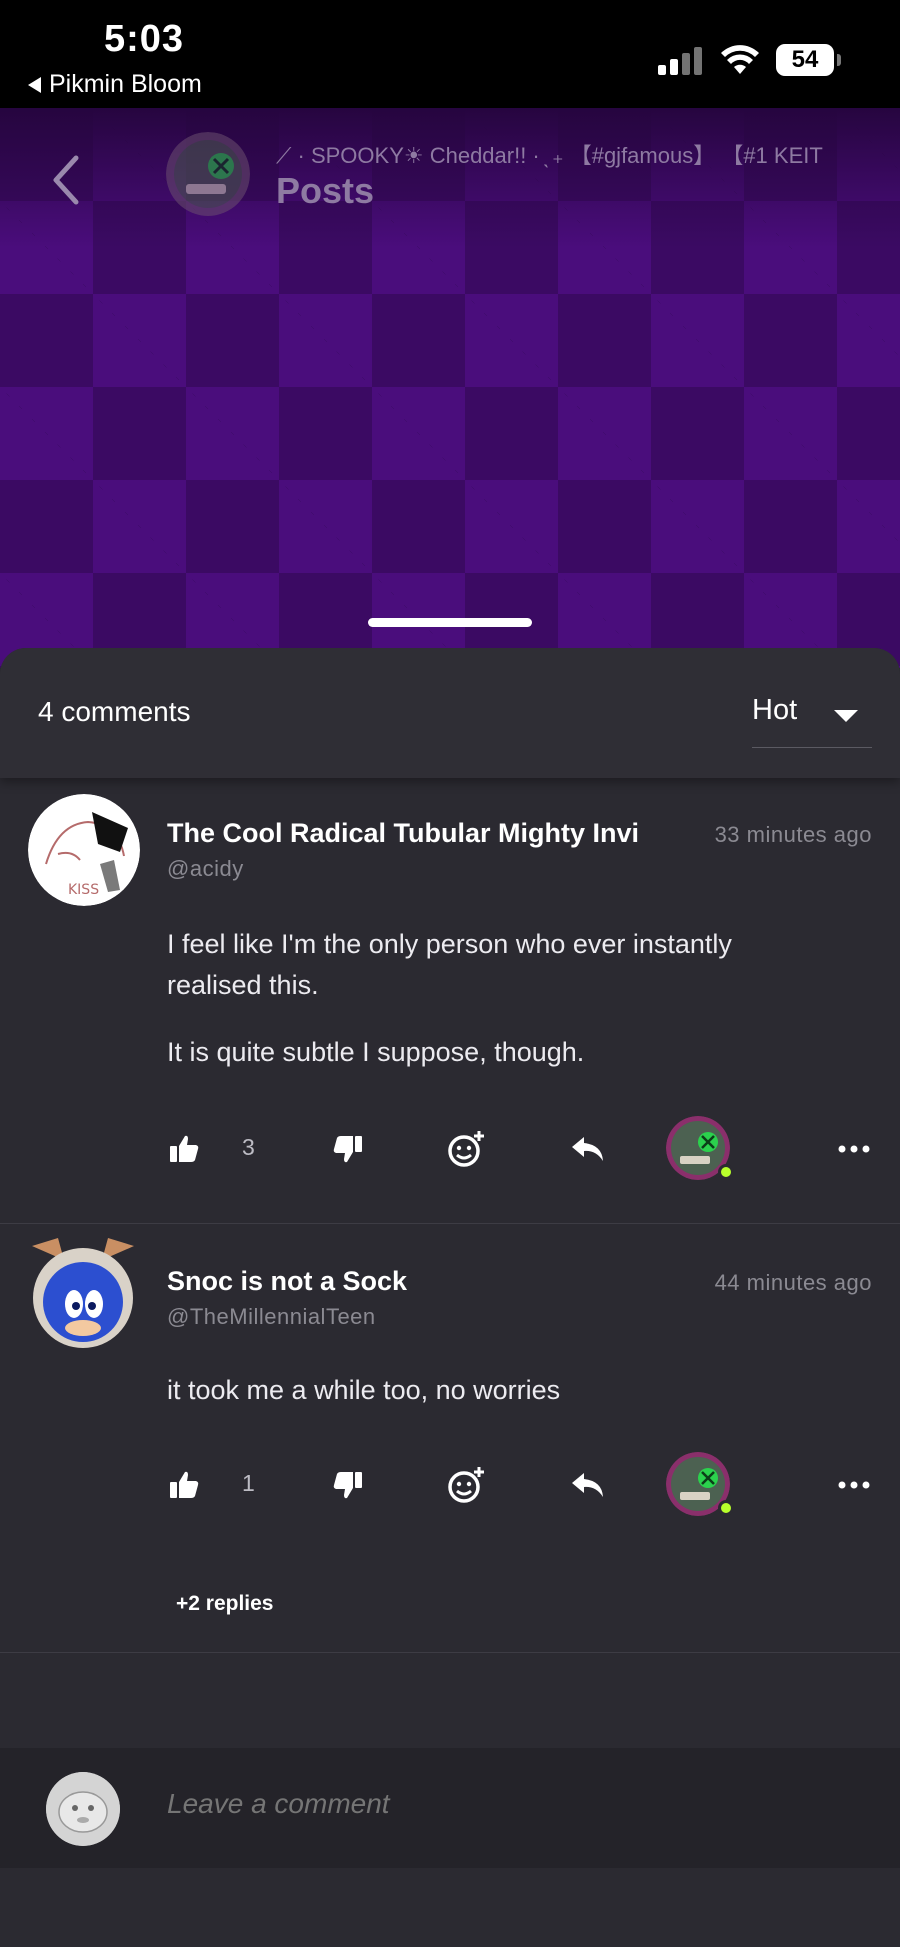 Image resolution: width=900 pixels, height=1947 pixels. I want to click on status-time: 5:03, so click(144, 39).